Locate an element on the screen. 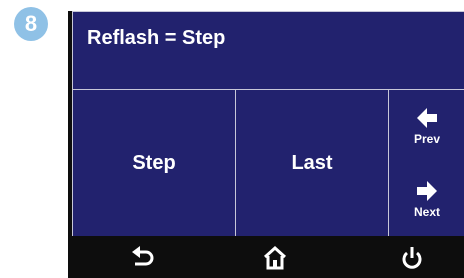 The image size is (464, 278). screen-title: Reflash = Step is located at coordinates (156, 38).